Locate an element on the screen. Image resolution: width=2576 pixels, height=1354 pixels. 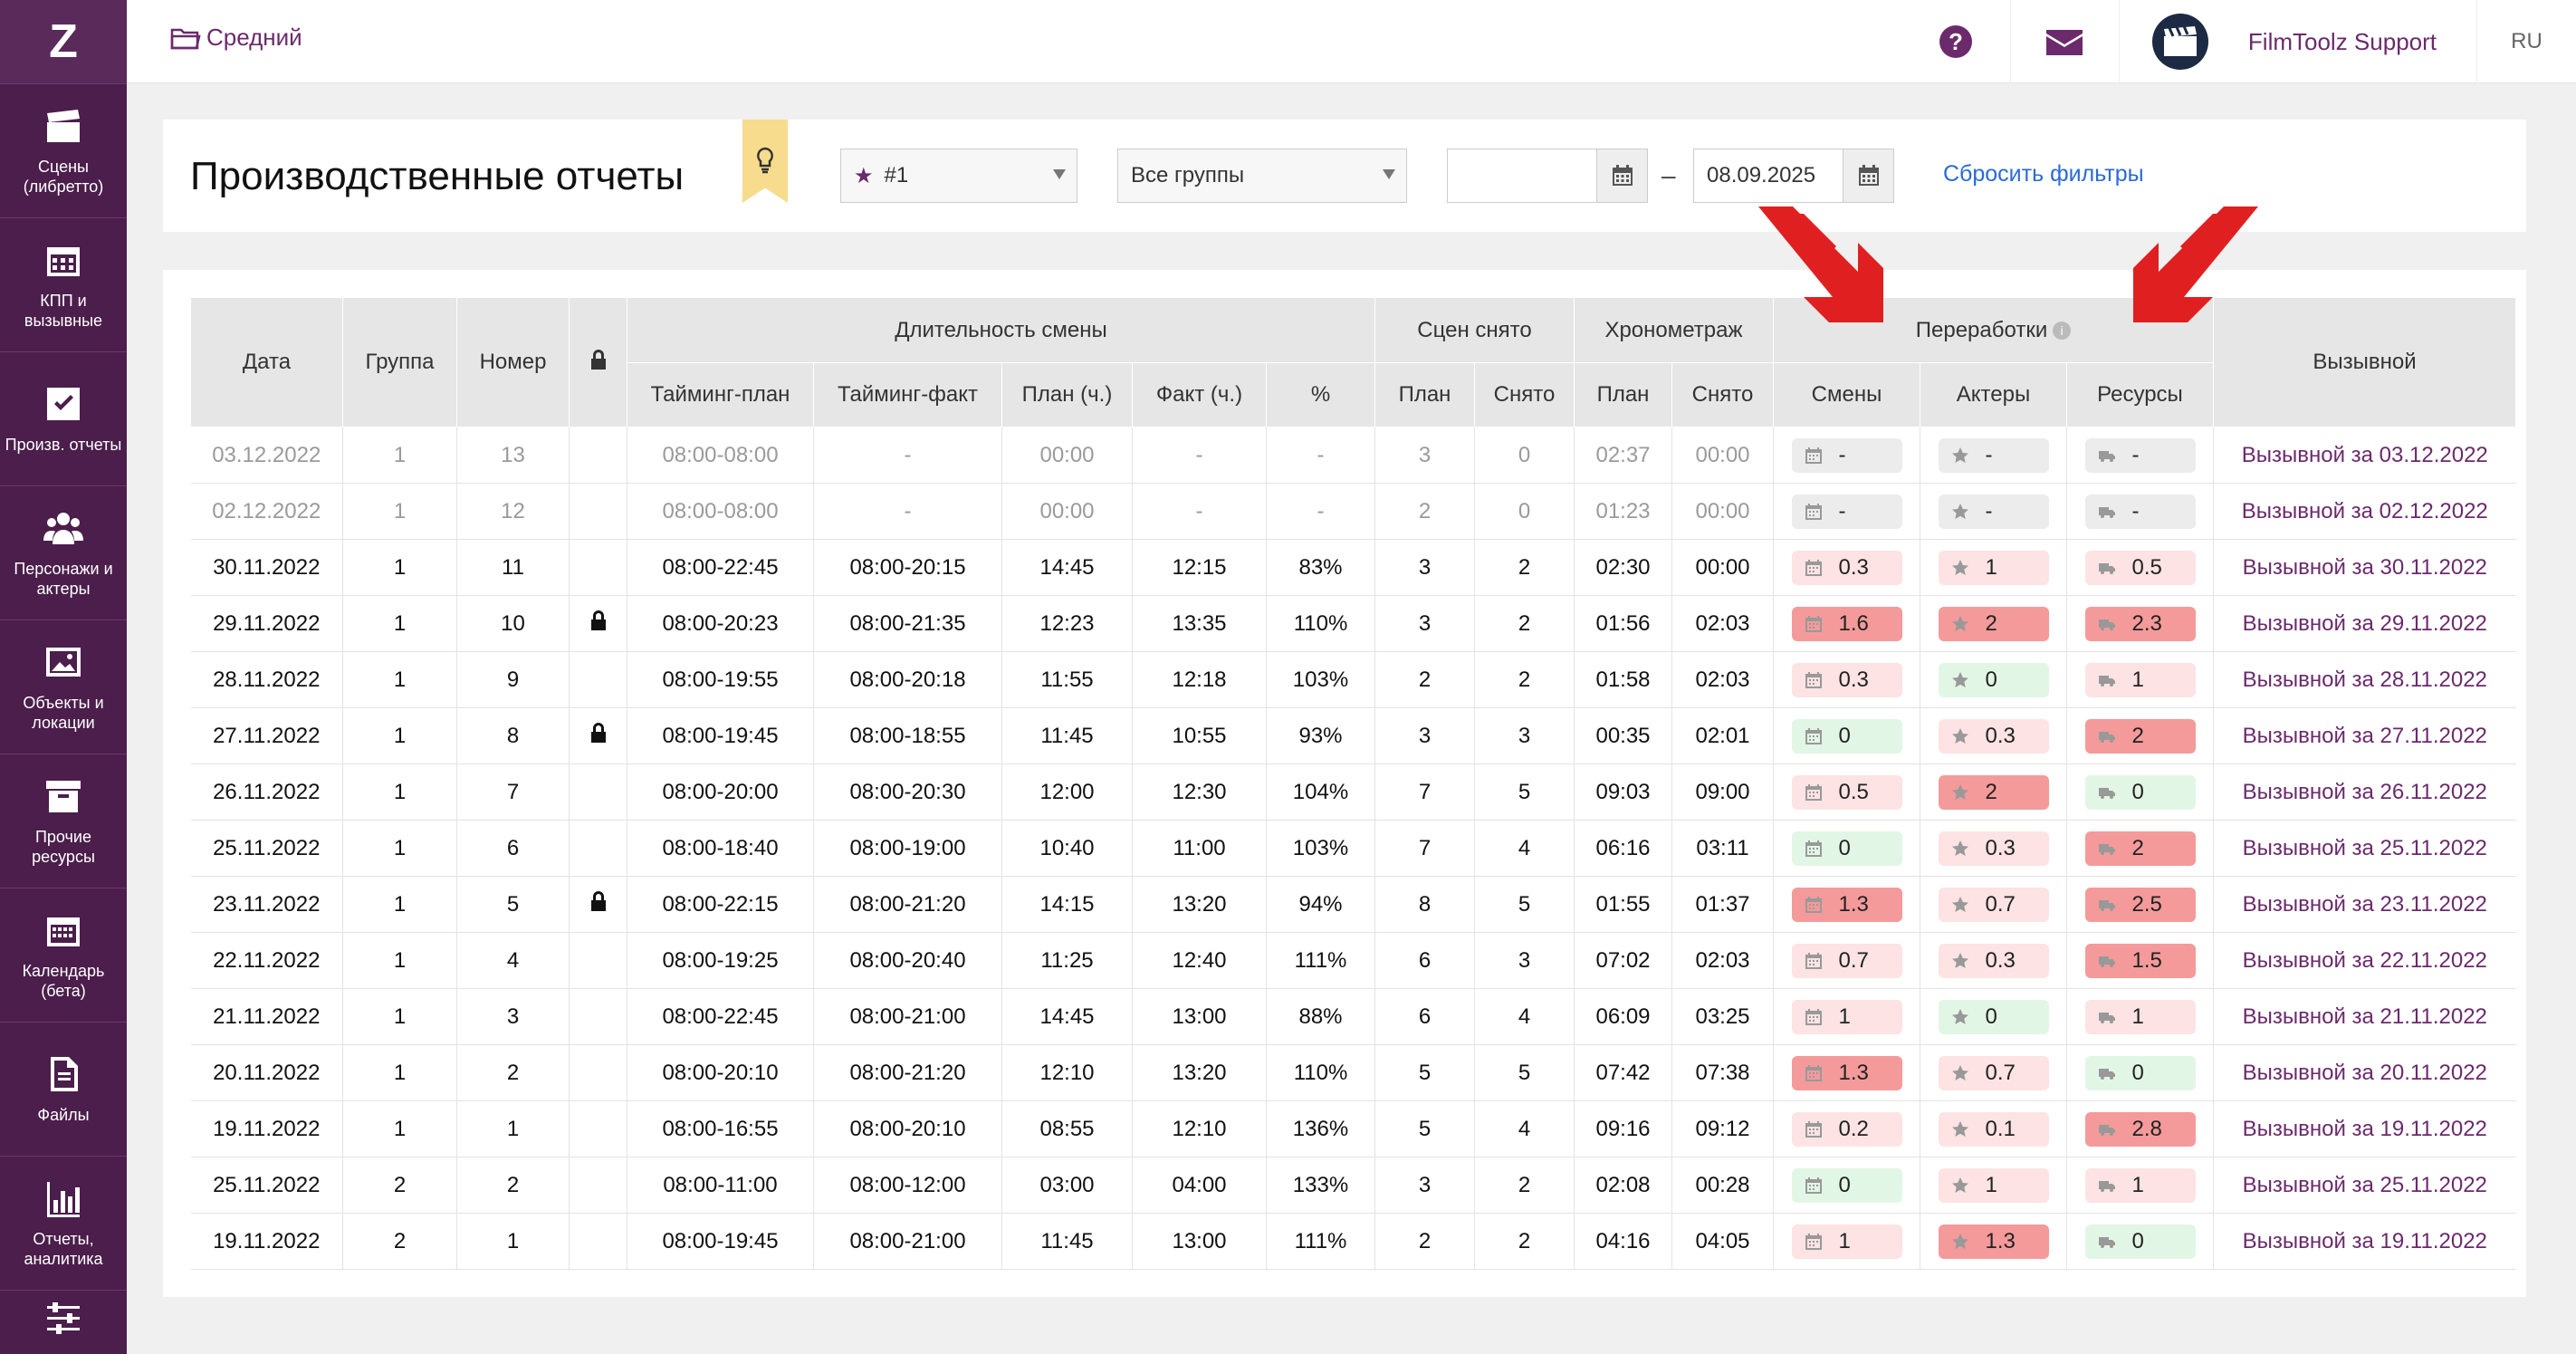
header-timing-plan: Тайминг-план is located at coordinates (720, 394).